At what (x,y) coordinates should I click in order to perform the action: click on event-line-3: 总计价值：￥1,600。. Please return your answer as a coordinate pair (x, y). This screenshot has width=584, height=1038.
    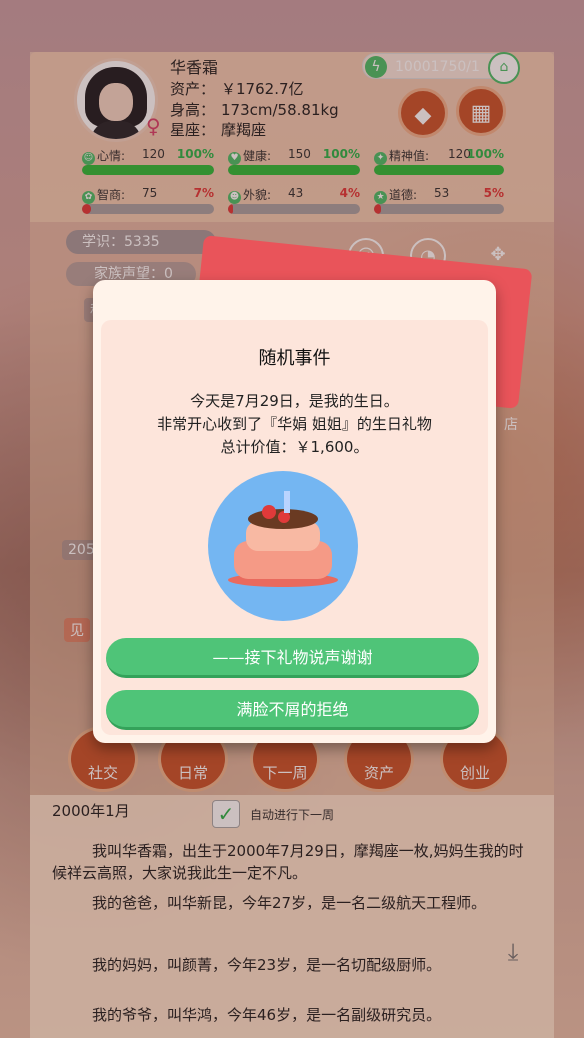
    Looking at the image, I should click on (294, 447).